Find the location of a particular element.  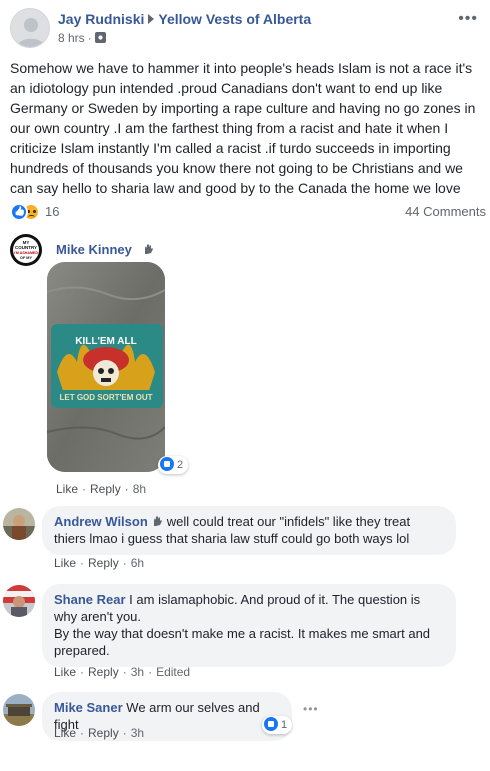

comment-actions: Like · Reply · 3h is located at coordinates (99, 733).